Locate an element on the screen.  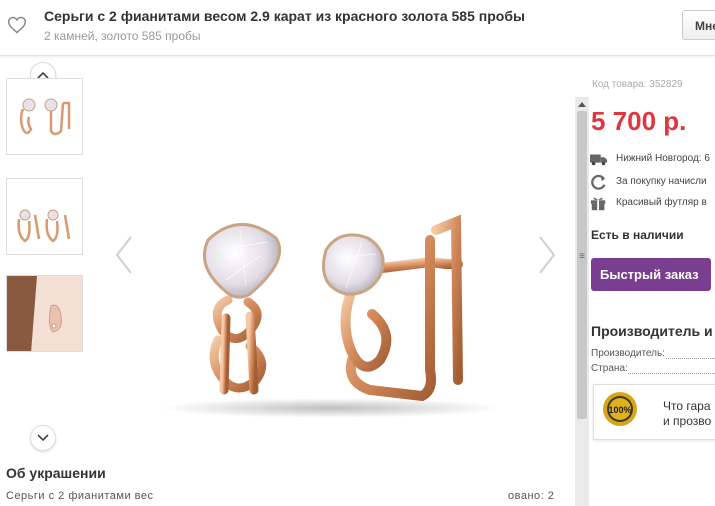
country-row: Страна: is located at coordinates (653, 368).